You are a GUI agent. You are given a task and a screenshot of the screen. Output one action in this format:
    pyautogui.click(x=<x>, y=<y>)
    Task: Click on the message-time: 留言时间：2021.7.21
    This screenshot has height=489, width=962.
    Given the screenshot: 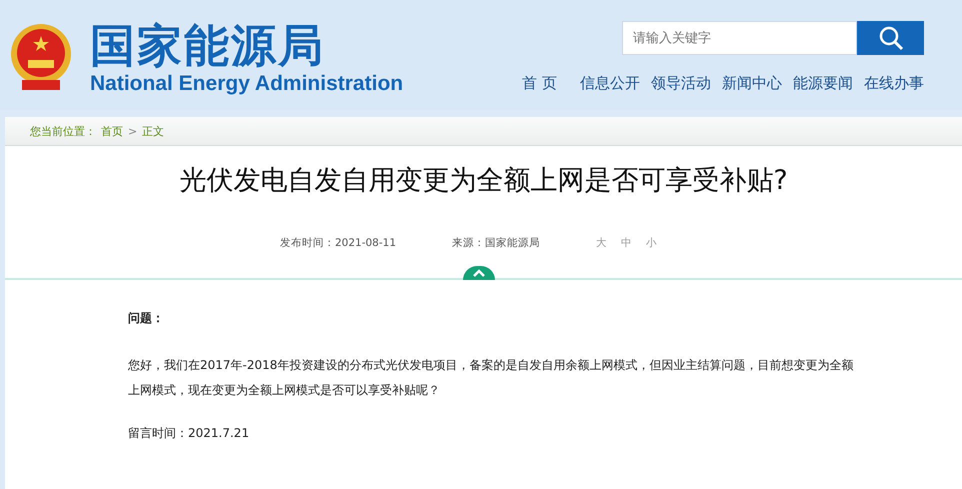 What is the action you would take?
    pyautogui.click(x=189, y=433)
    